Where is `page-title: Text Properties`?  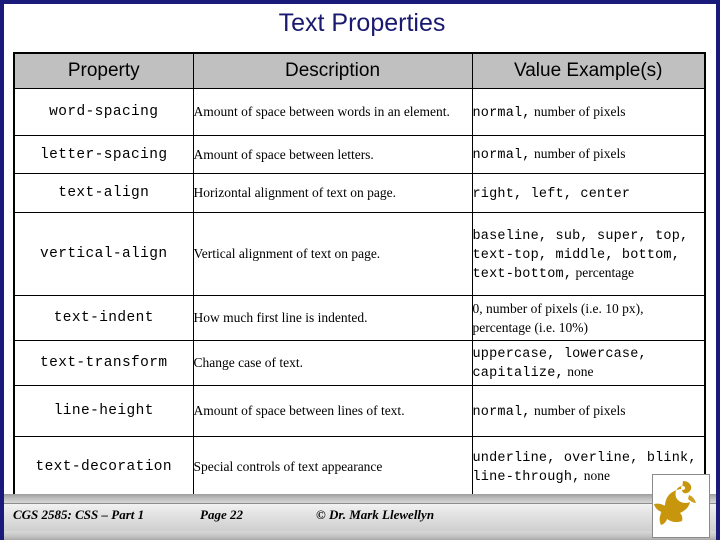
page-title: Text Properties is located at coordinates (362, 23).